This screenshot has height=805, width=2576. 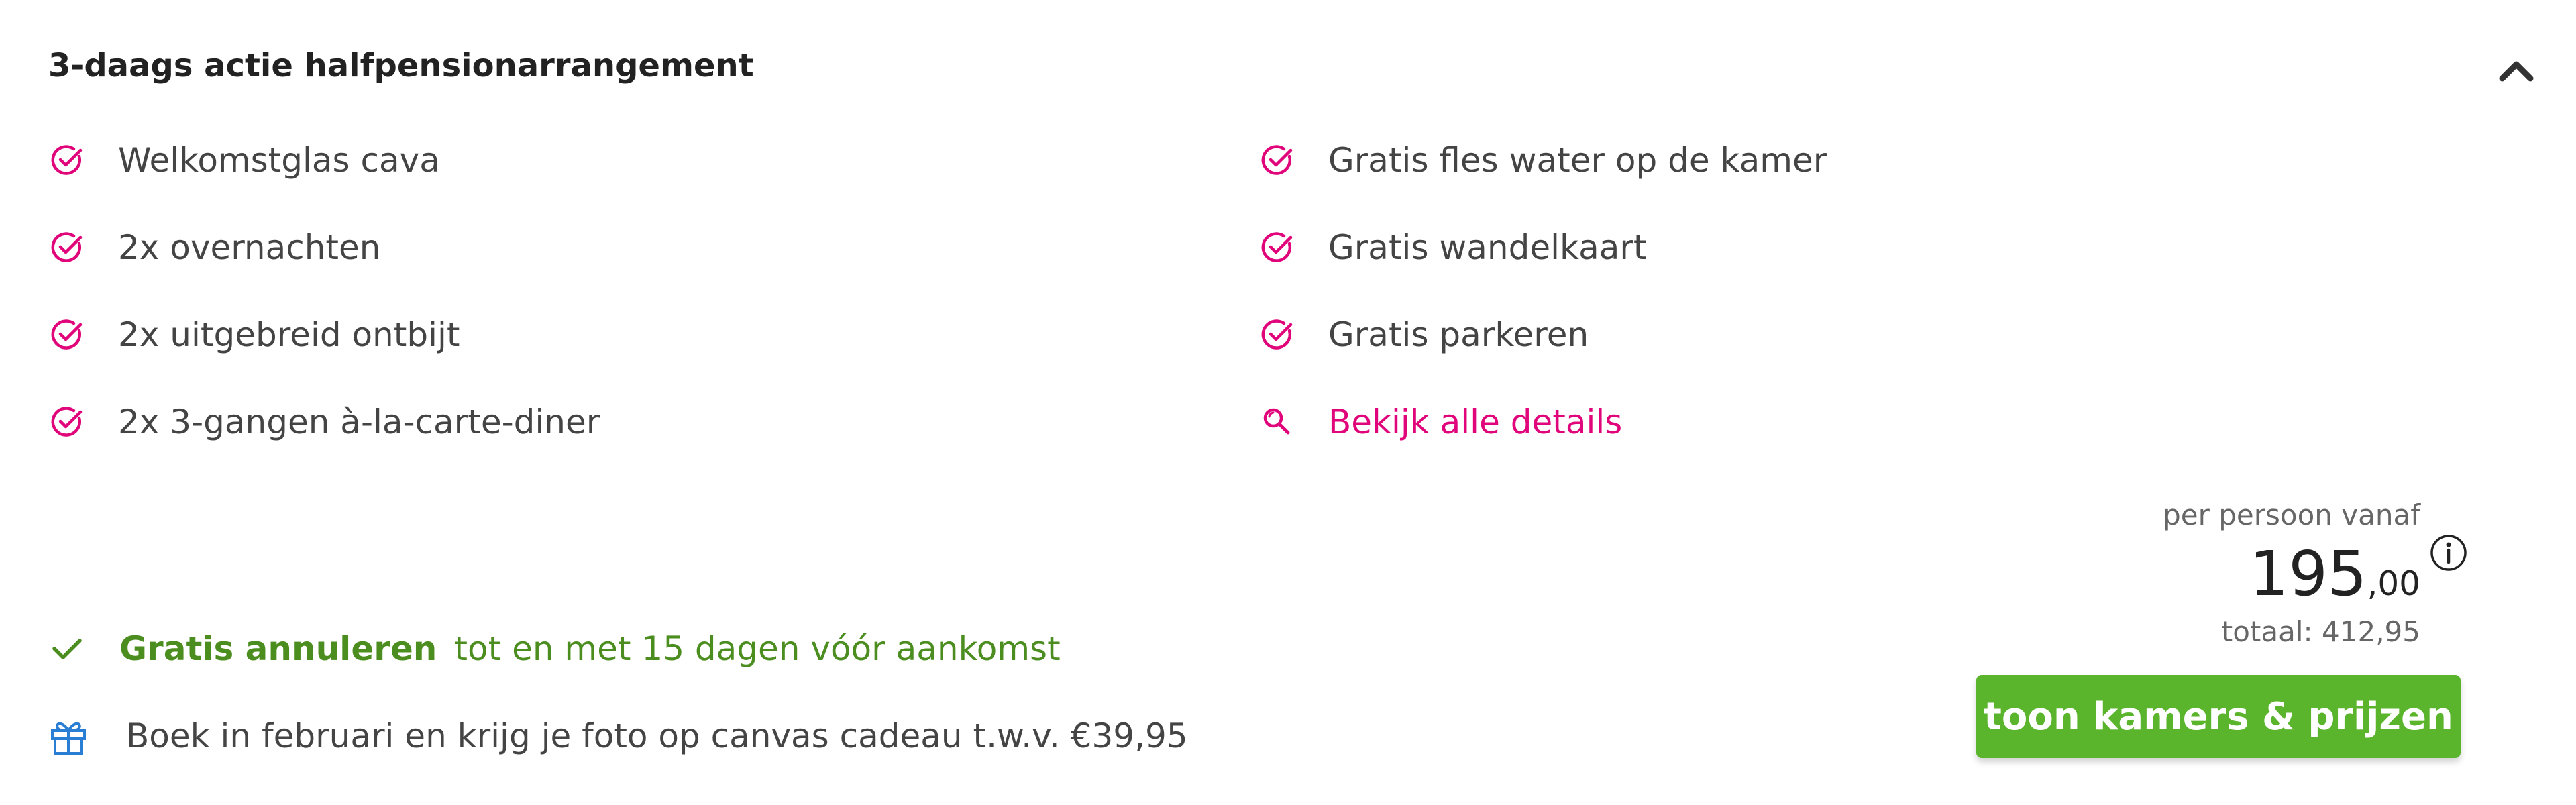 I want to click on checkmark-icon, so click(x=67, y=648).